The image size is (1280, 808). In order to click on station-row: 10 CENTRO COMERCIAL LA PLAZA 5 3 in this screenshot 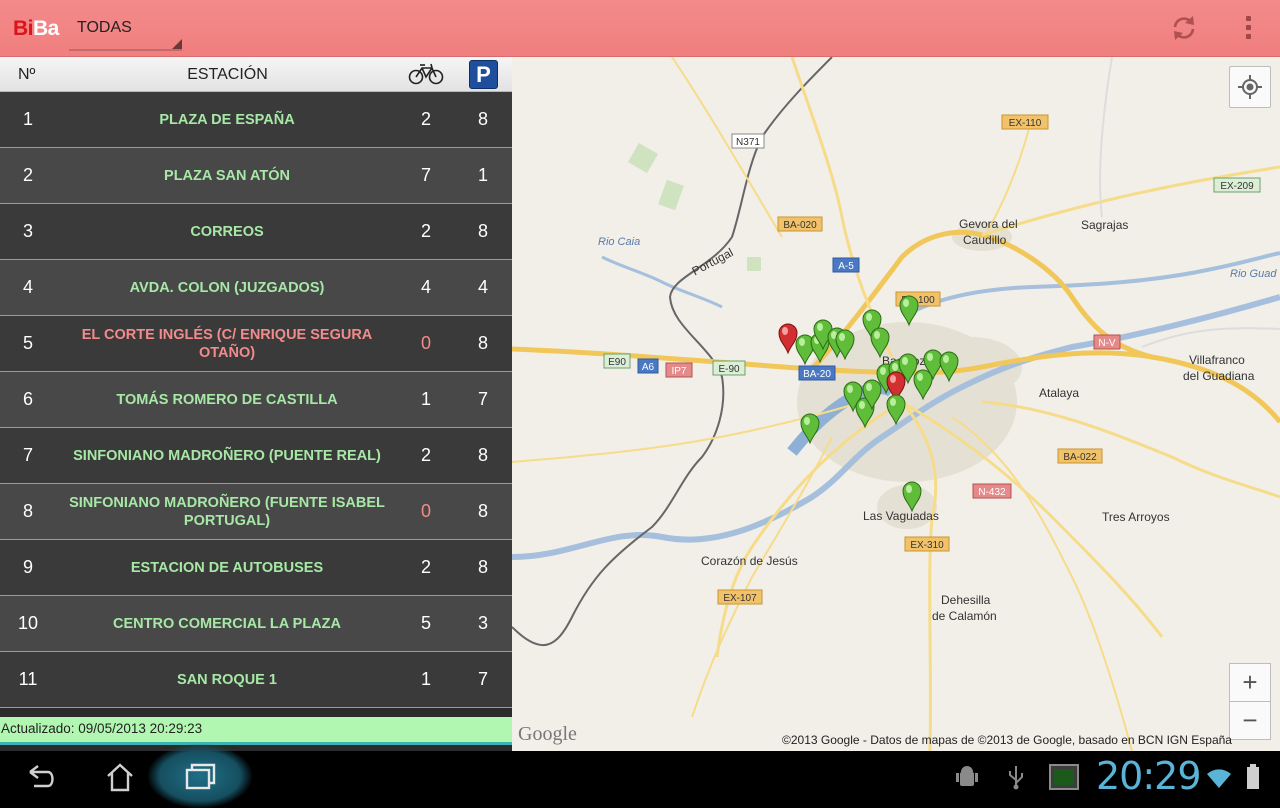, I will do `click(256, 624)`.